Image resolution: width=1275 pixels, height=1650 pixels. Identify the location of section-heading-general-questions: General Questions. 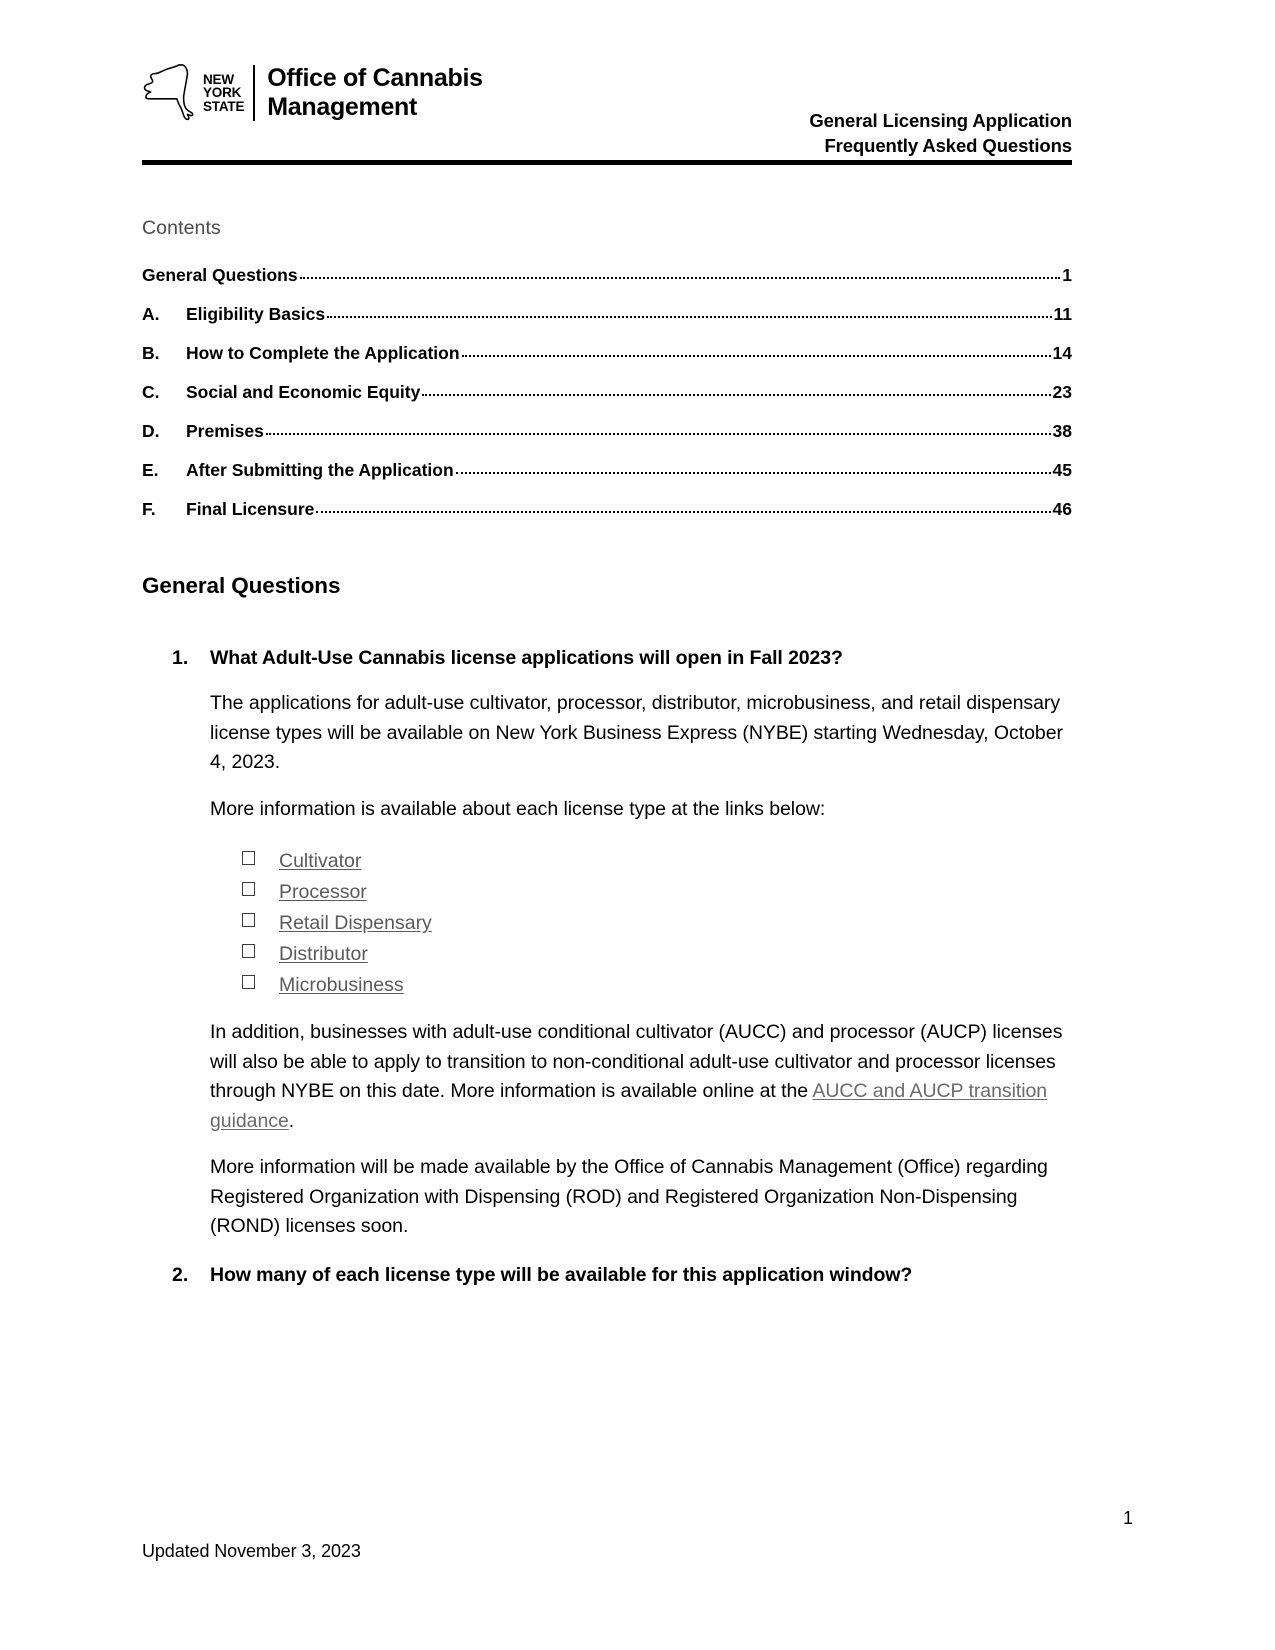
(241, 585).